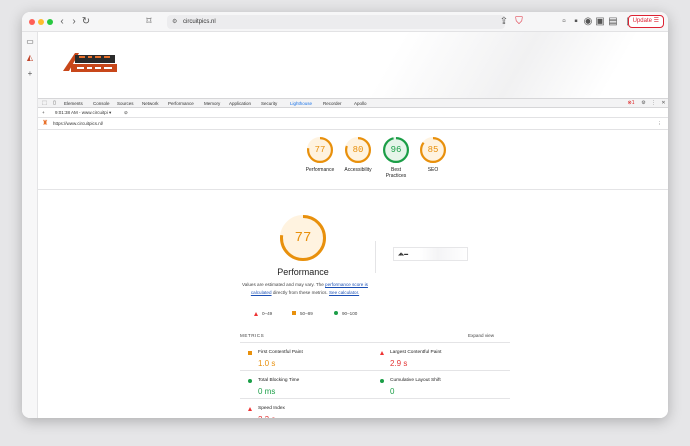  Describe the element at coordinates (45, 123) in the screenshot. I see `lighthouse-icon: ♜` at that location.